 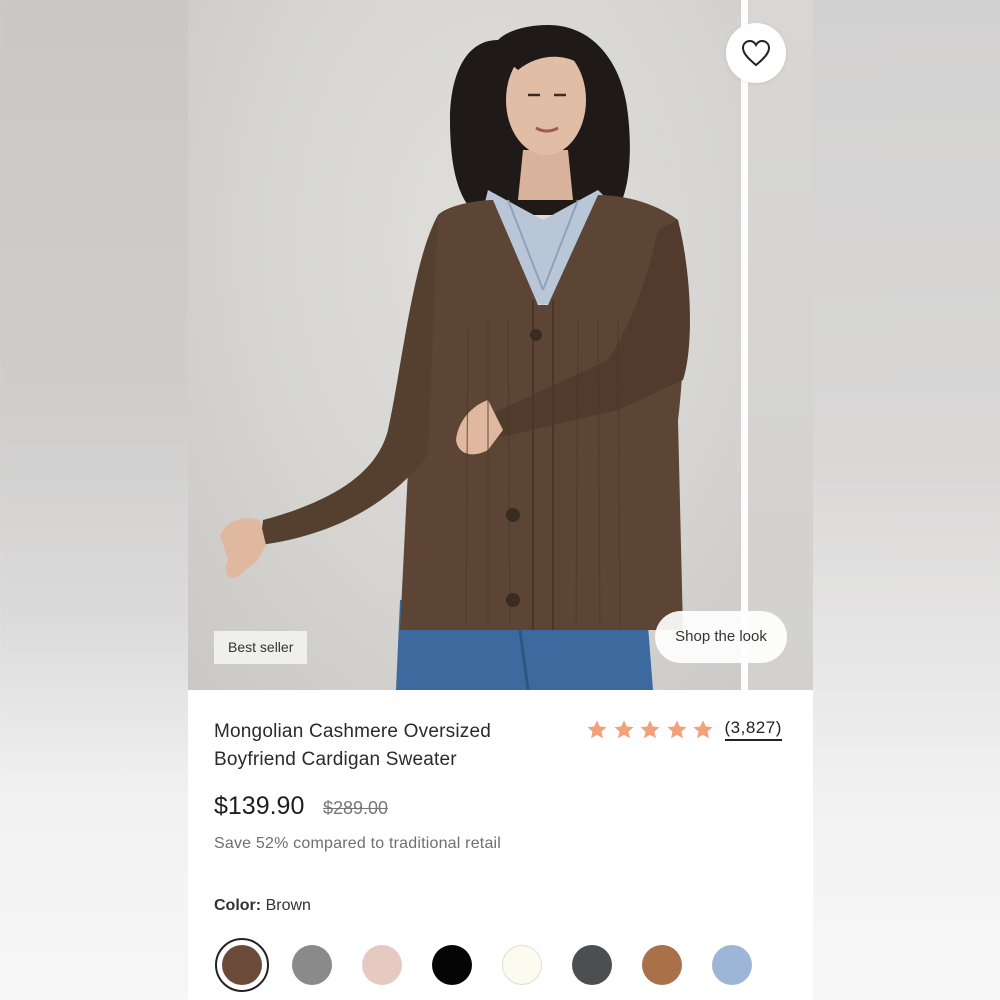 I want to click on review-count-link: (3,827), so click(x=753, y=729).